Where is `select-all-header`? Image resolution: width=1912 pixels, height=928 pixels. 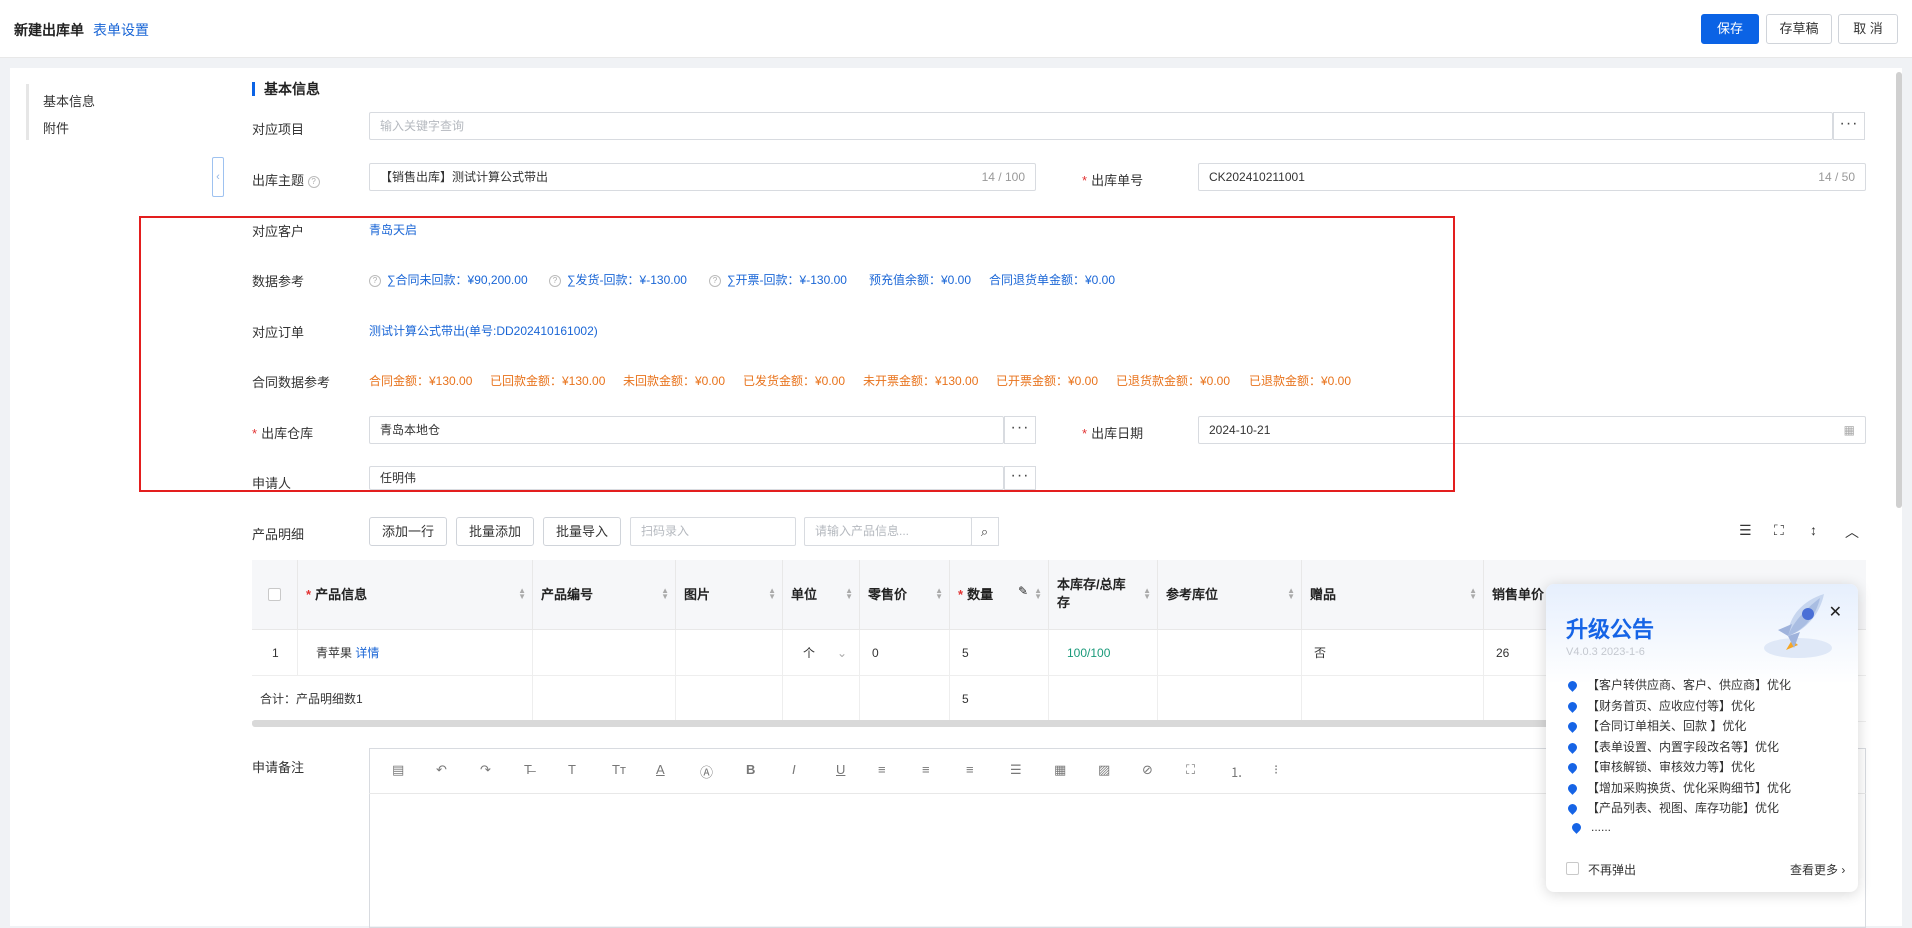
select-all-header is located at coordinates (275, 595).